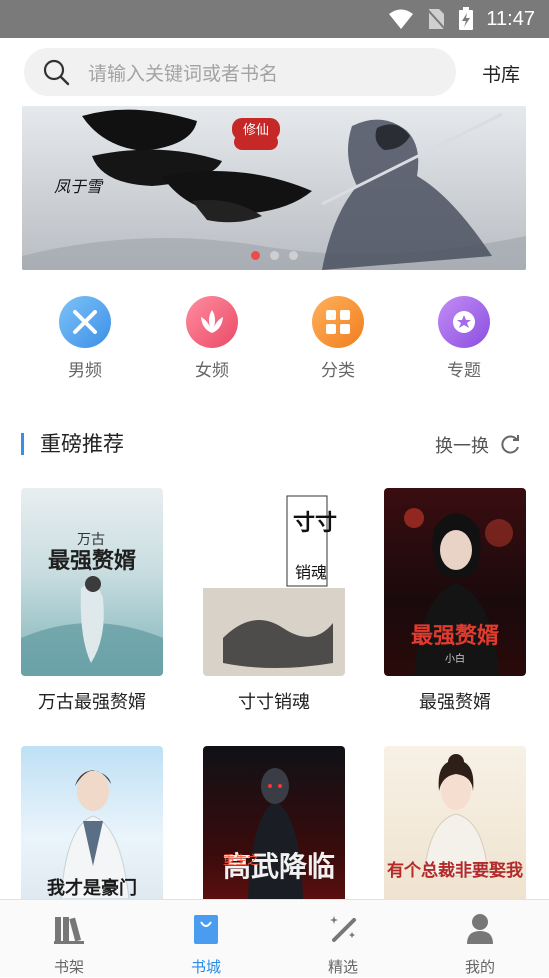 The height and width of the screenshot is (978, 549). Describe the element at coordinates (455, 658) in the screenshot. I see `cover-subtitle: 小白` at that location.